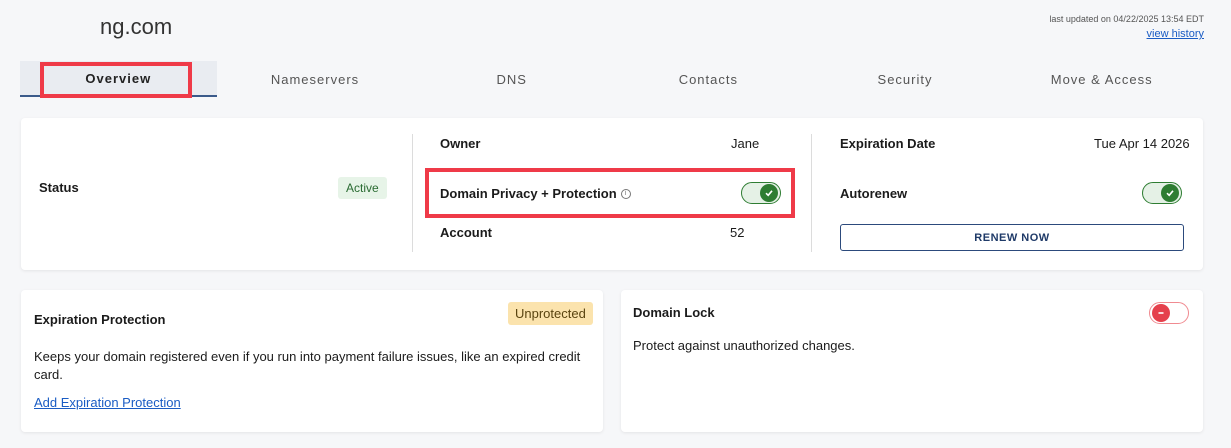  Describe the element at coordinates (737, 232) in the screenshot. I see `account-value: 52` at that location.